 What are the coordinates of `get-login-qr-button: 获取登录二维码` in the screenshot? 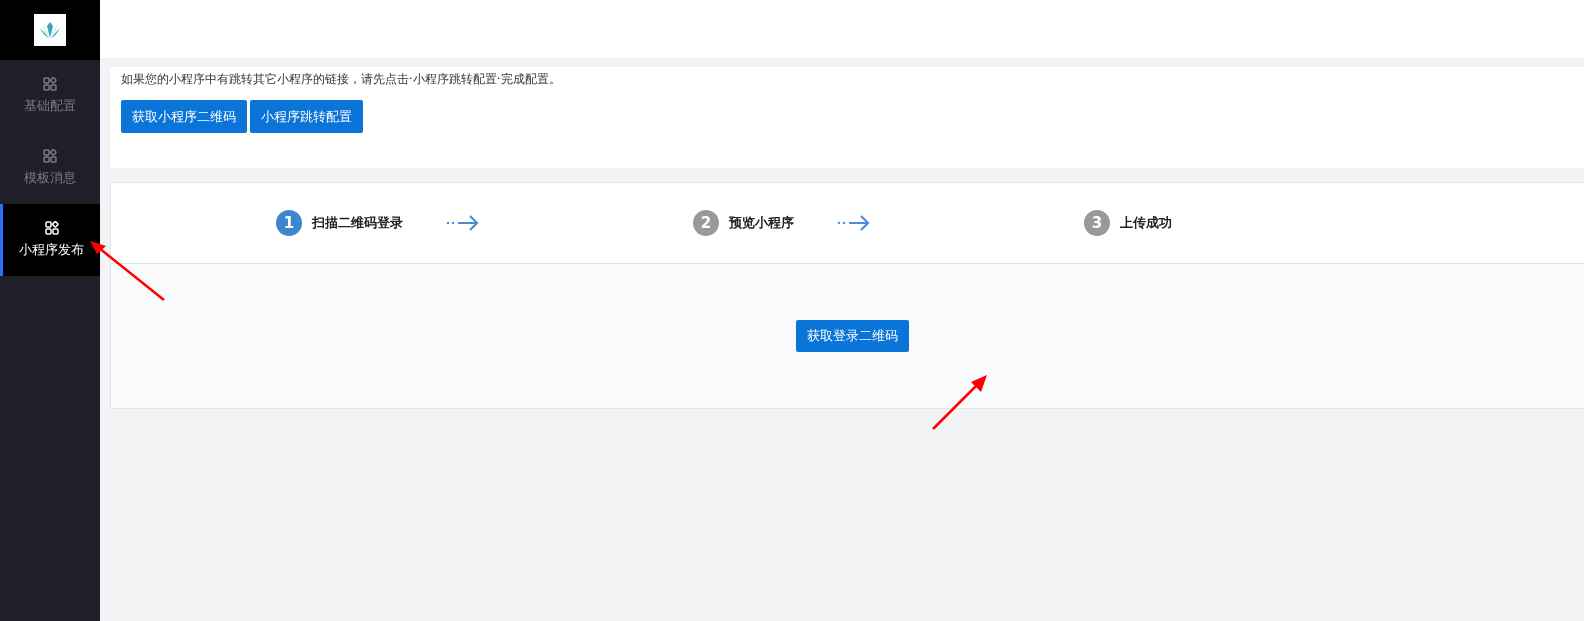 It's located at (852, 336).